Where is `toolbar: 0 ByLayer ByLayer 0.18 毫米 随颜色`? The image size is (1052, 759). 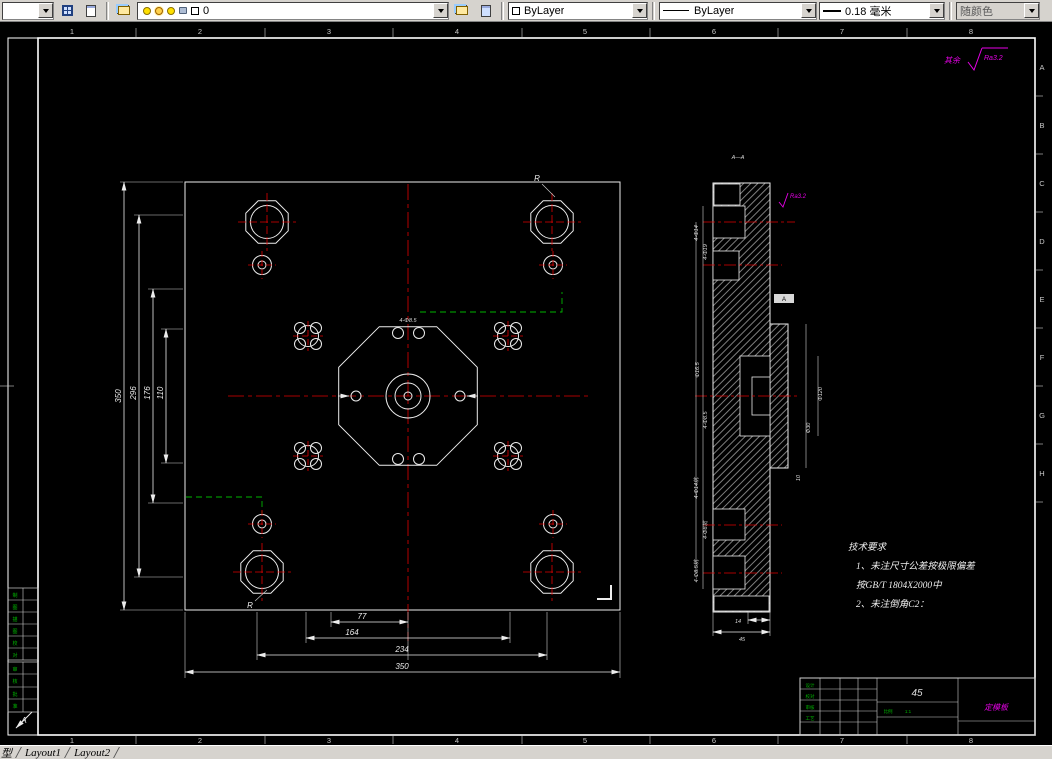 toolbar: 0 ByLayer ByLayer 0.18 毫米 随颜色 is located at coordinates (526, 11).